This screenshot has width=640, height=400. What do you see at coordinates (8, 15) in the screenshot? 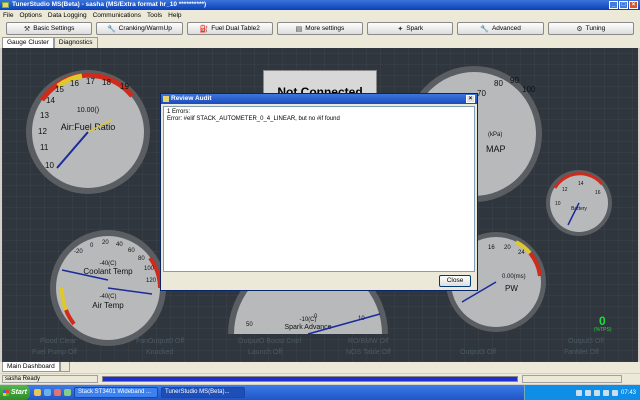
I see `menu-file: File` at bounding box center [8, 15].